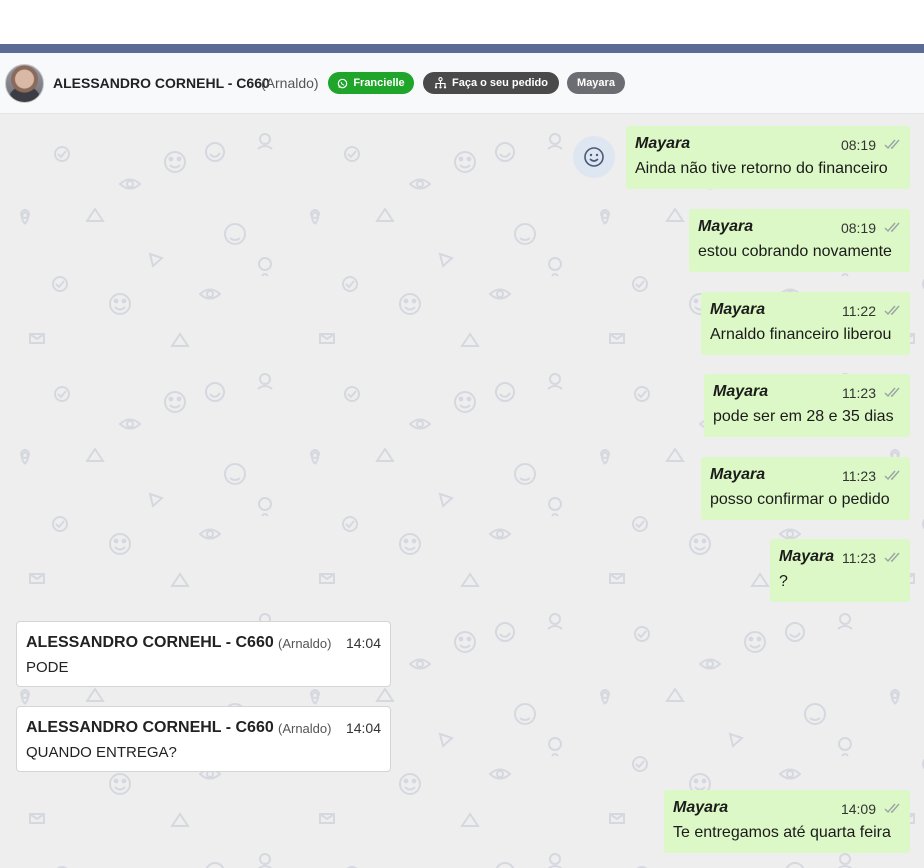  Describe the element at coordinates (799, 240) in the screenshot. I see `message-outgoing: Mayara 08:19 estou cobrando novamente` at that location.